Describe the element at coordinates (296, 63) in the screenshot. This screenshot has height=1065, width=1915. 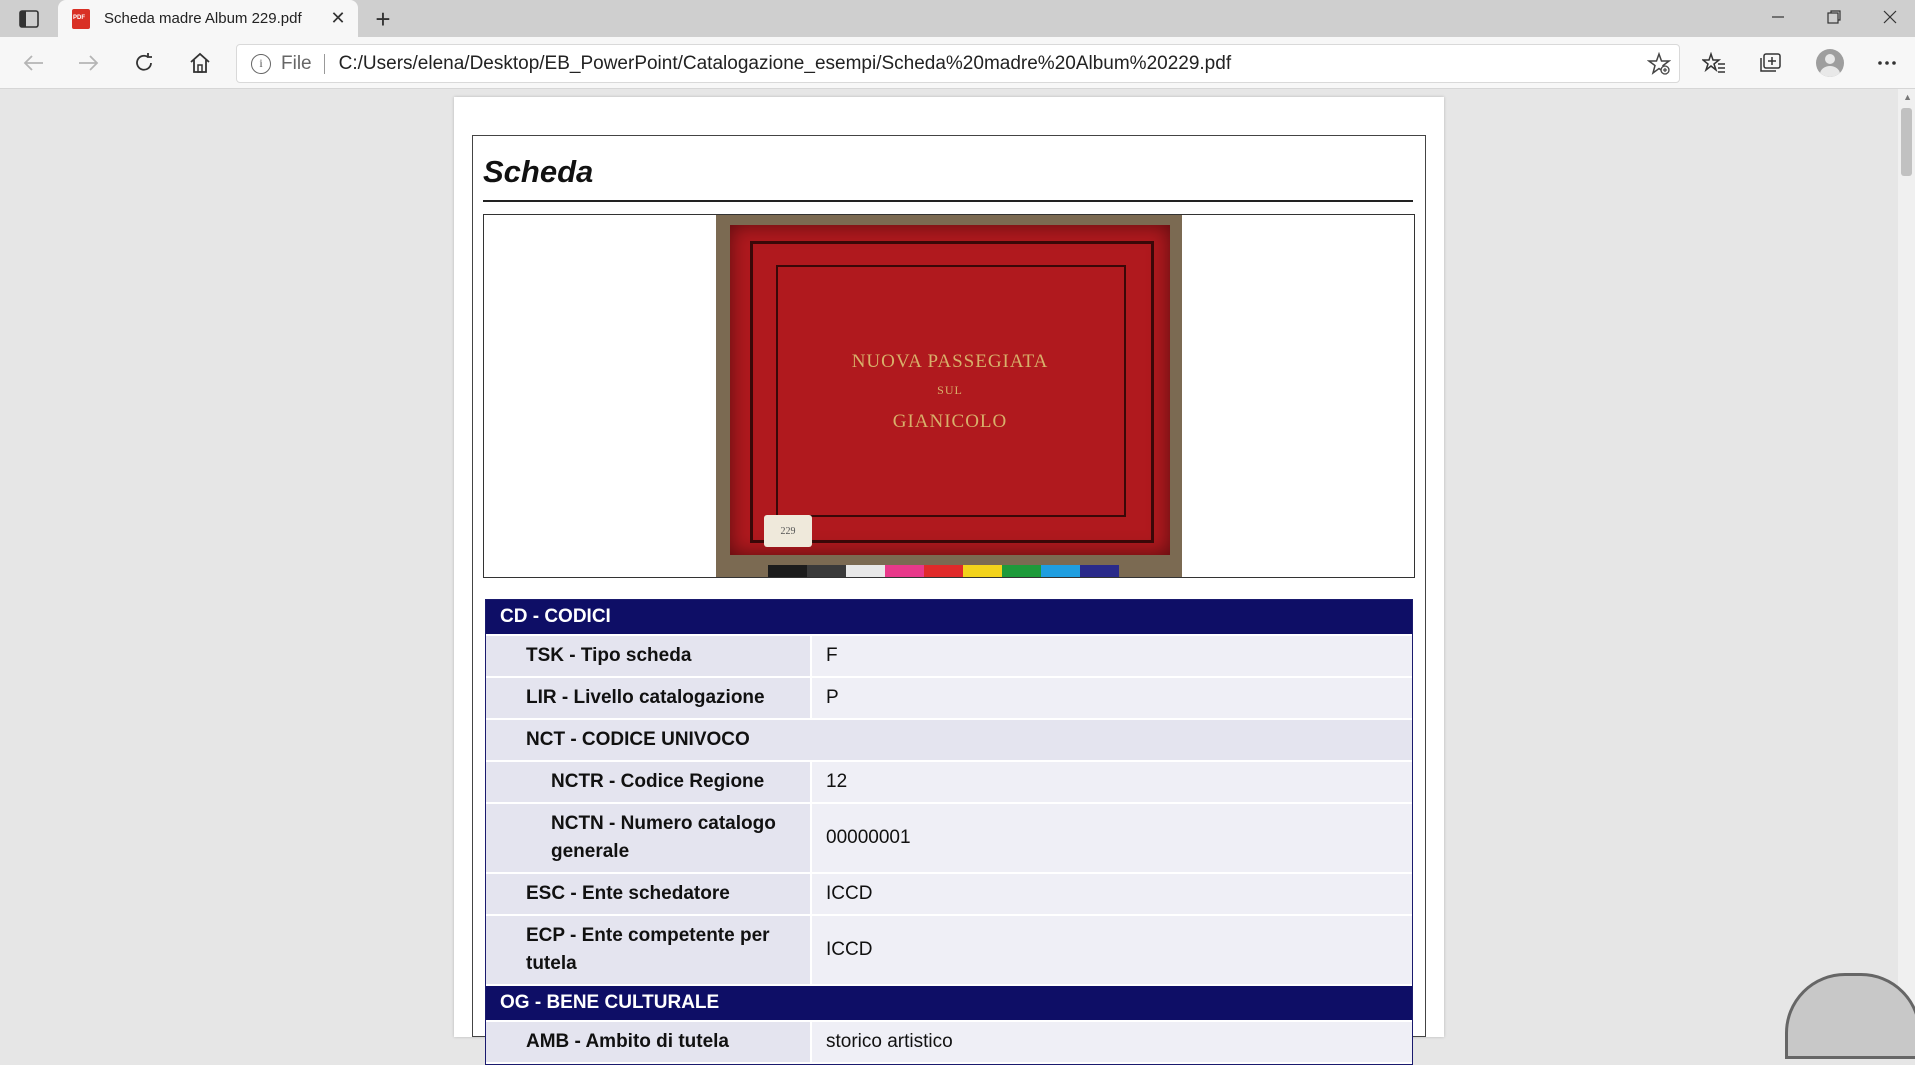
I see `address-scheme-label: File` at that location.